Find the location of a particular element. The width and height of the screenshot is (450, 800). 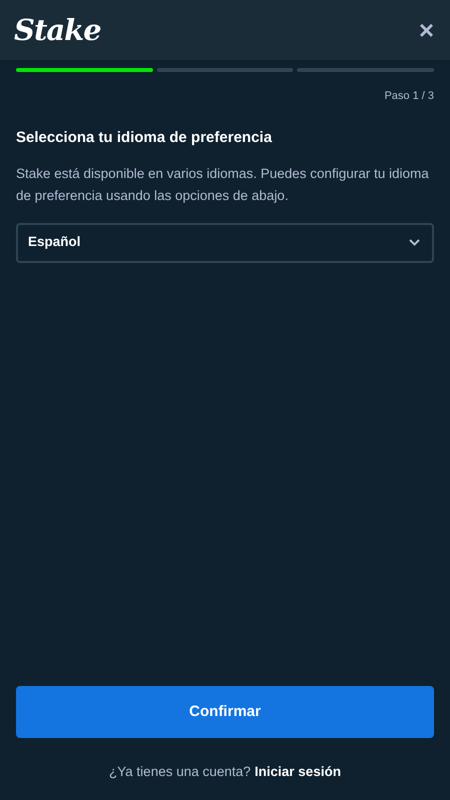

account-question: ¿Ya tienes una cuenta? is located at coordinates (180, 771).